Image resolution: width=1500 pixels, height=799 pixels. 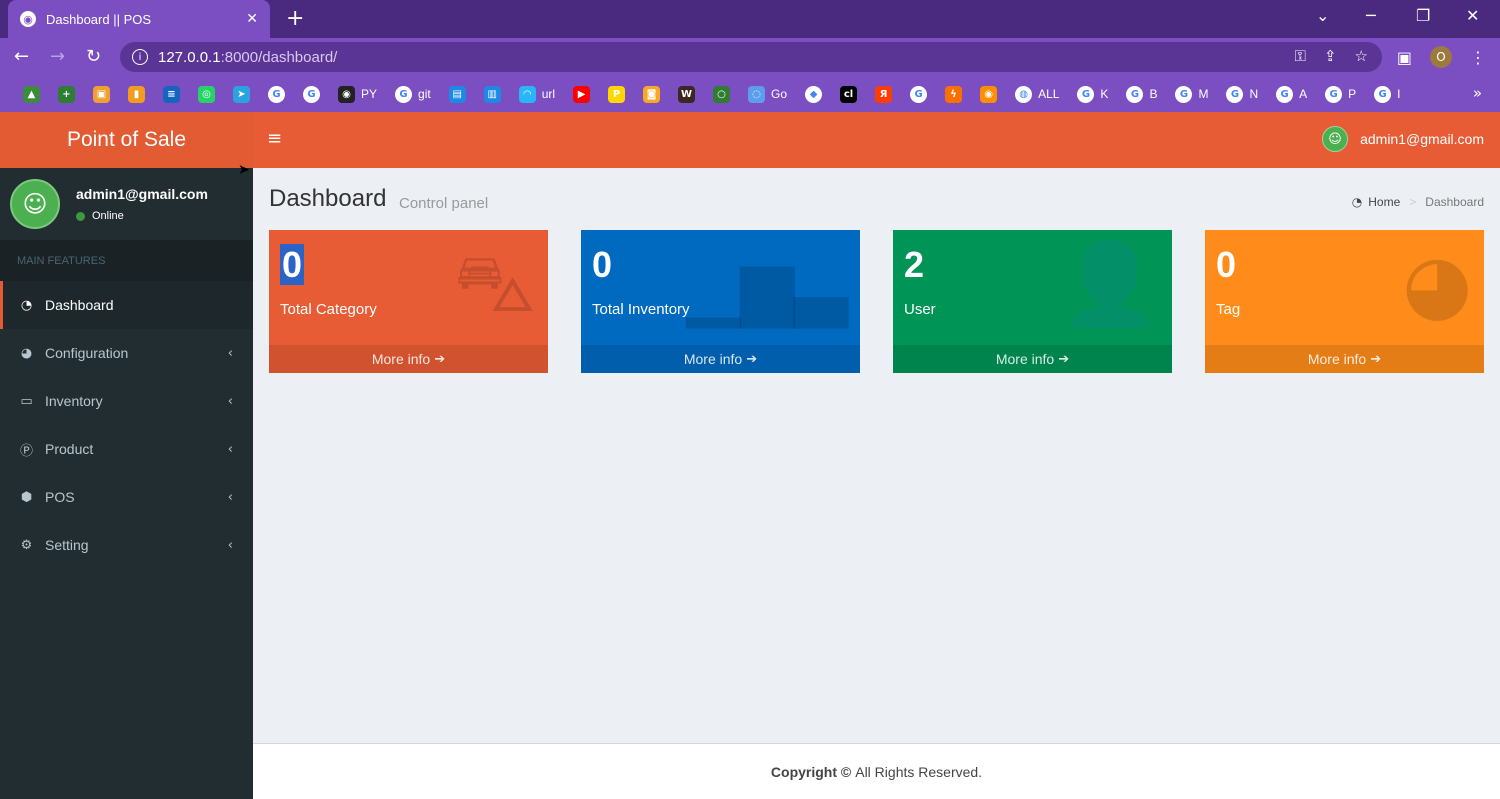 What do you see at coordinates (1472, 15) in the screenshot?
I see `close-window-button: ✕` at bounding box center [1472, 15].